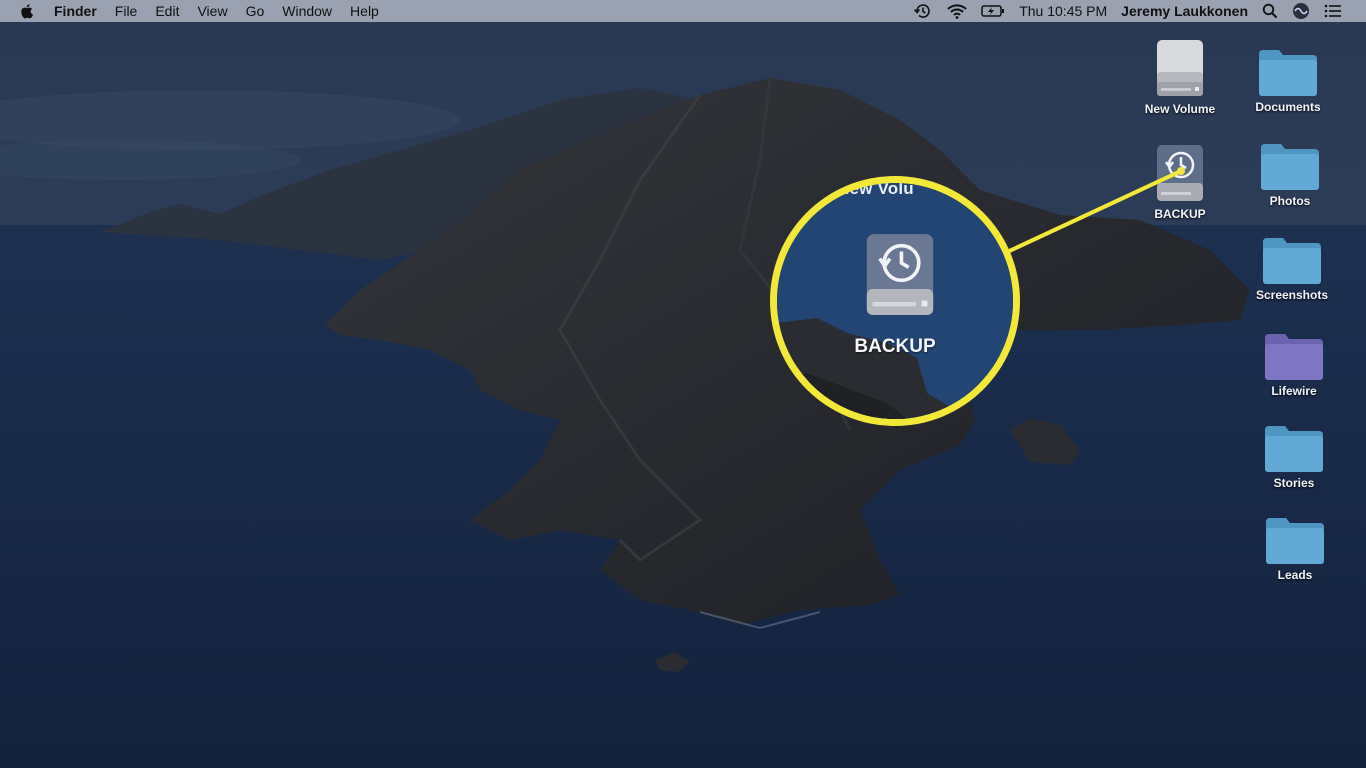 This screenshot has width=1366, height=768. I want to click on drive-icon, so click(1180, 68).